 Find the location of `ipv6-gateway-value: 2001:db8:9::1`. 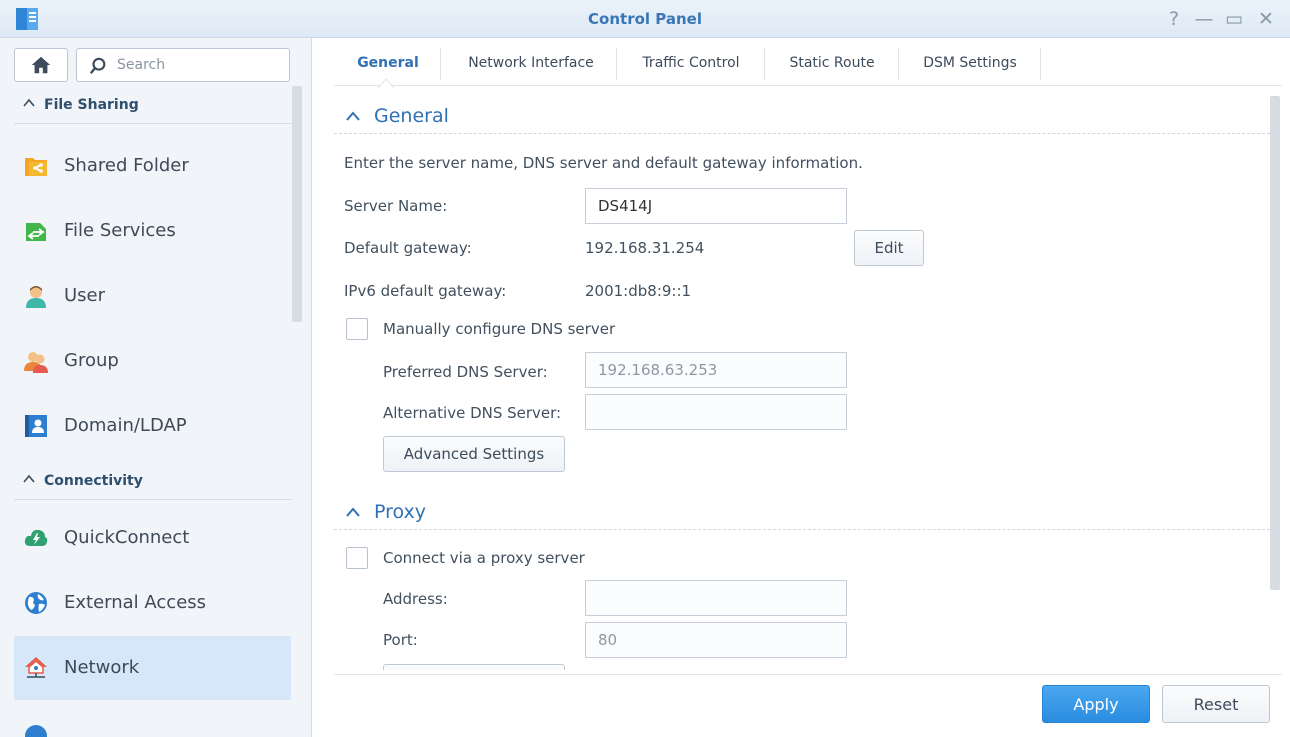

ipv6-gateway-value: 2001:db8:9::1 is located at coordinates (638, 291).